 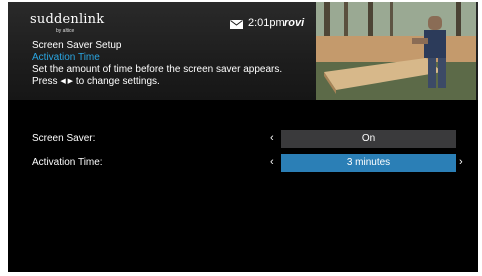 I want to click on hint-prefix: Press, so click(x=45, y=81).